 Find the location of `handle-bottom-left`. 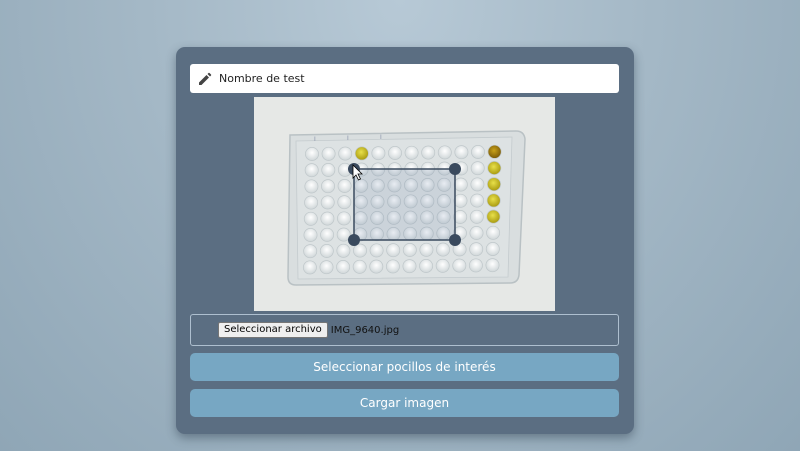

handle-bottom-left is located at coordinates (354, 240).